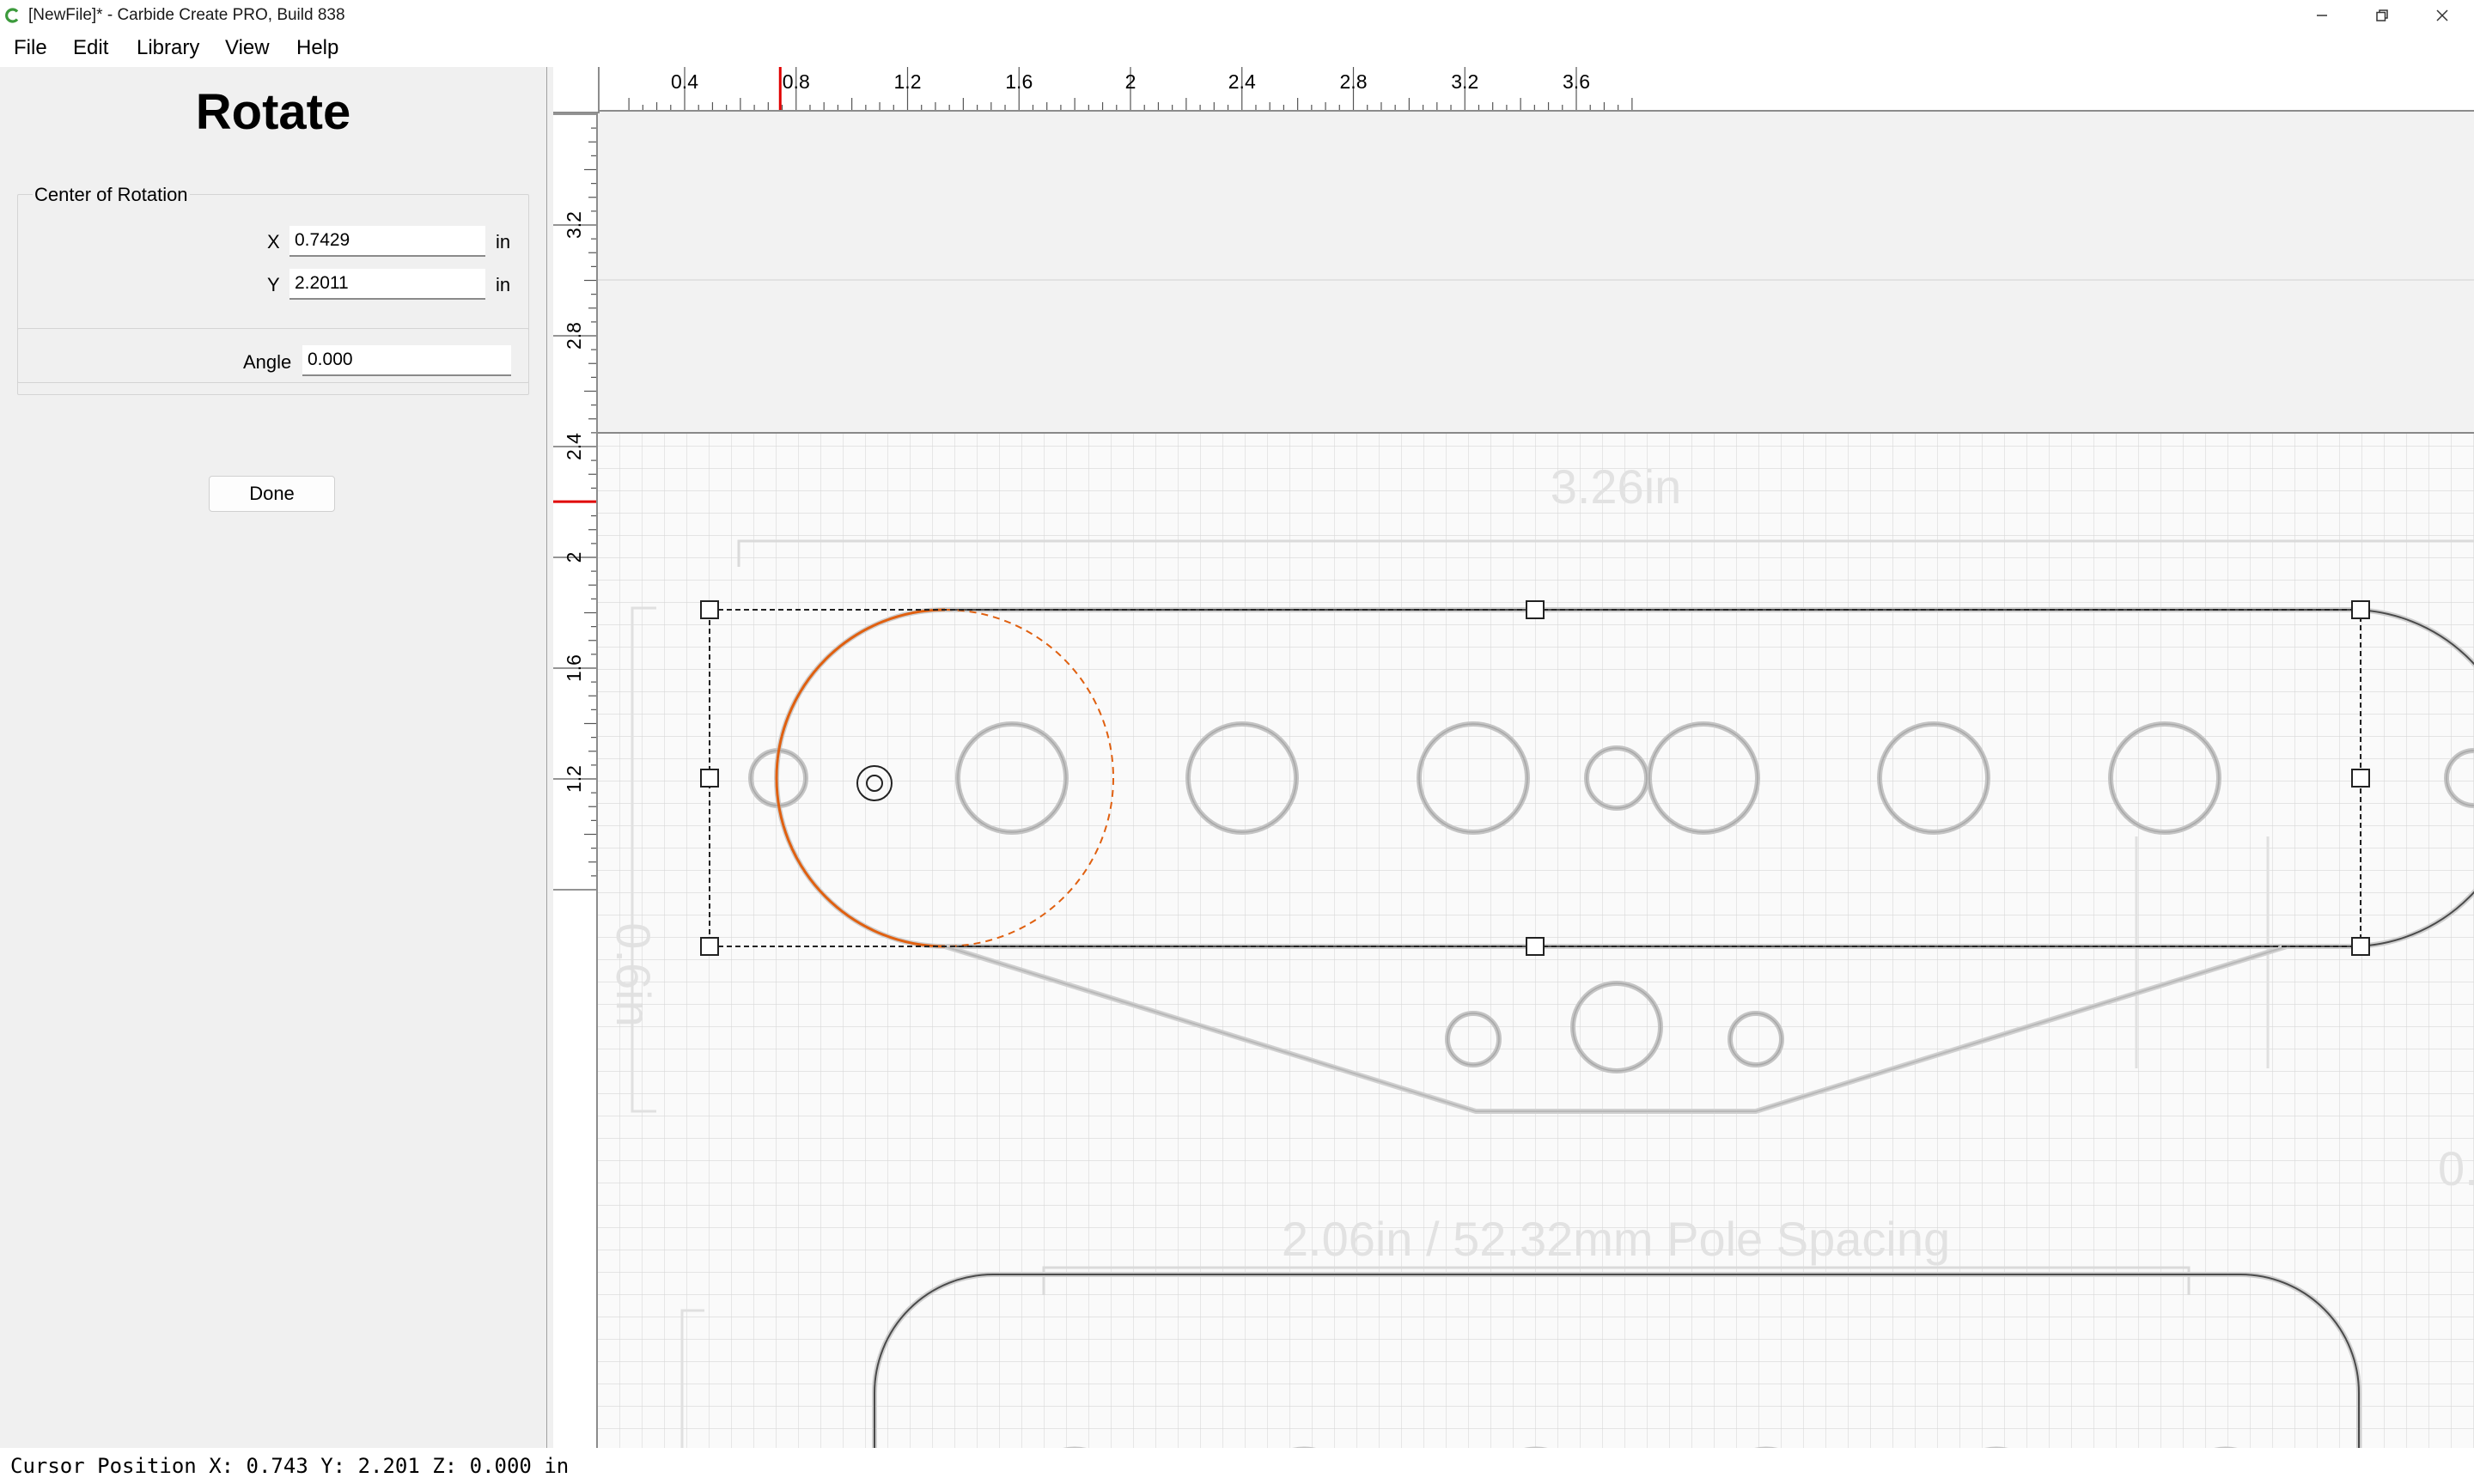  I want to click on x-label: X, so click(273, 241).